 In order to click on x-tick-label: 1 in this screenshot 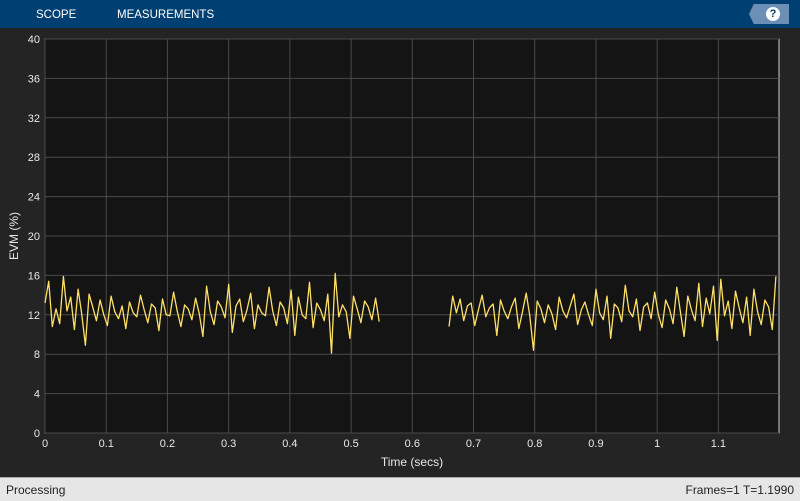, I will do `click(657, 444)`.